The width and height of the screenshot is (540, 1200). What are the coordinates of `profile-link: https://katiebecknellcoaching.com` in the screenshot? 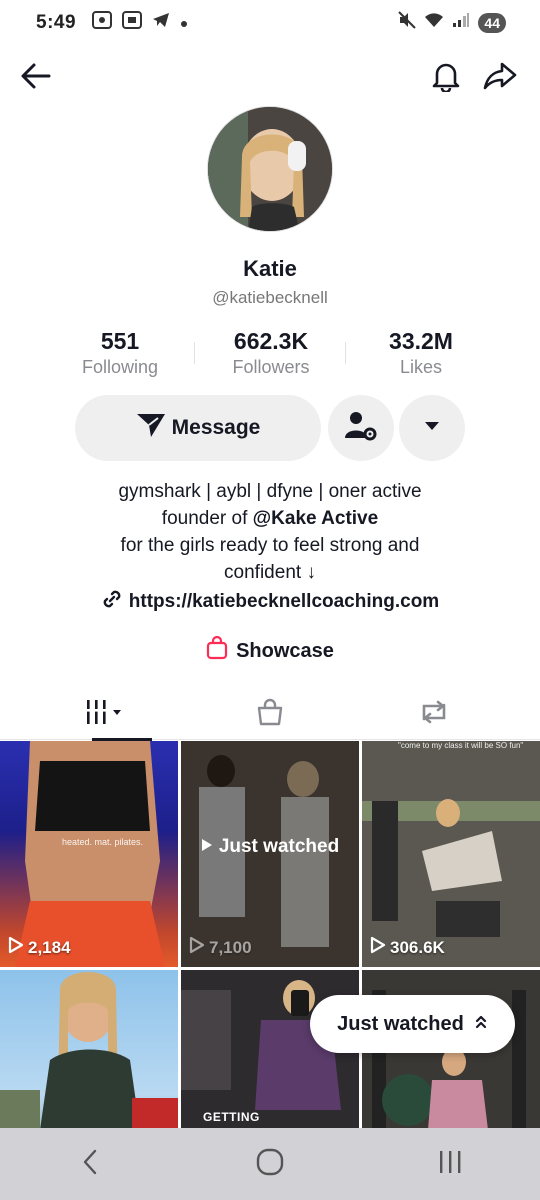 It's located at (270, 602).